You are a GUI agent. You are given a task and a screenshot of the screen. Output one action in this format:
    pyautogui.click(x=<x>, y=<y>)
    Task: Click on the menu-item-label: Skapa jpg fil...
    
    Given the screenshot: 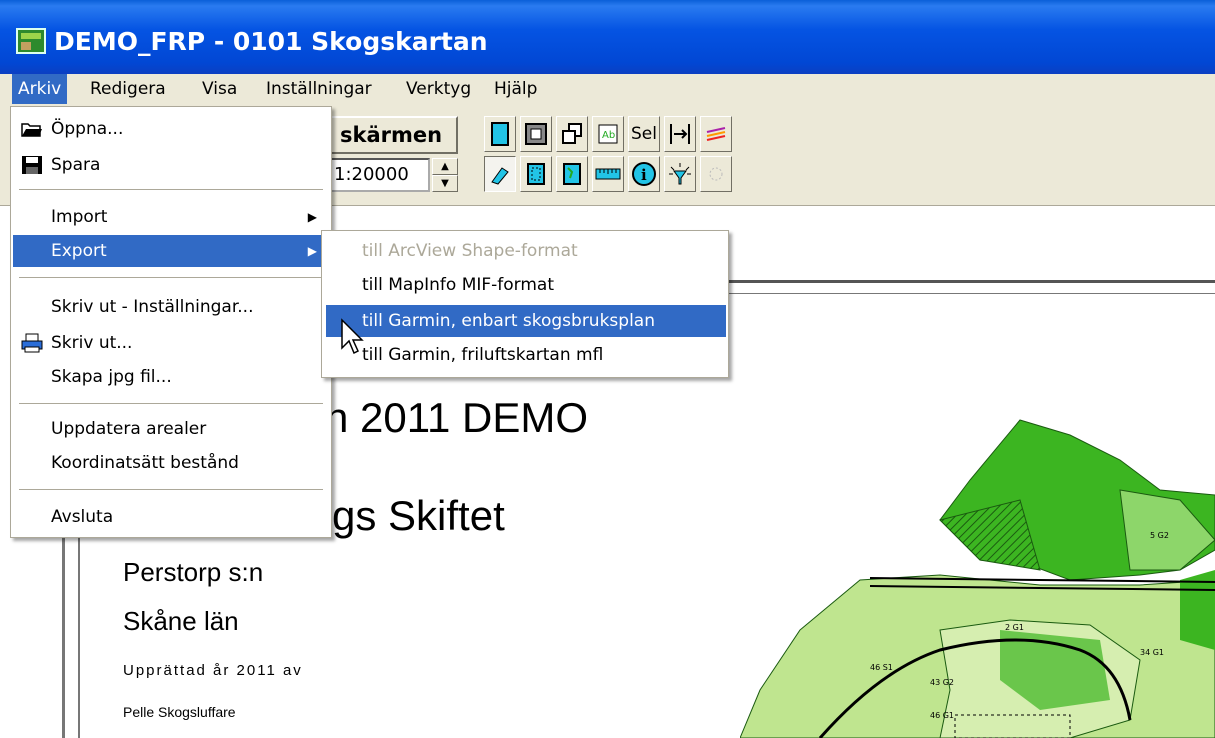 What is the action you would take?
    pyautogui.click(x=111, y=377)
    